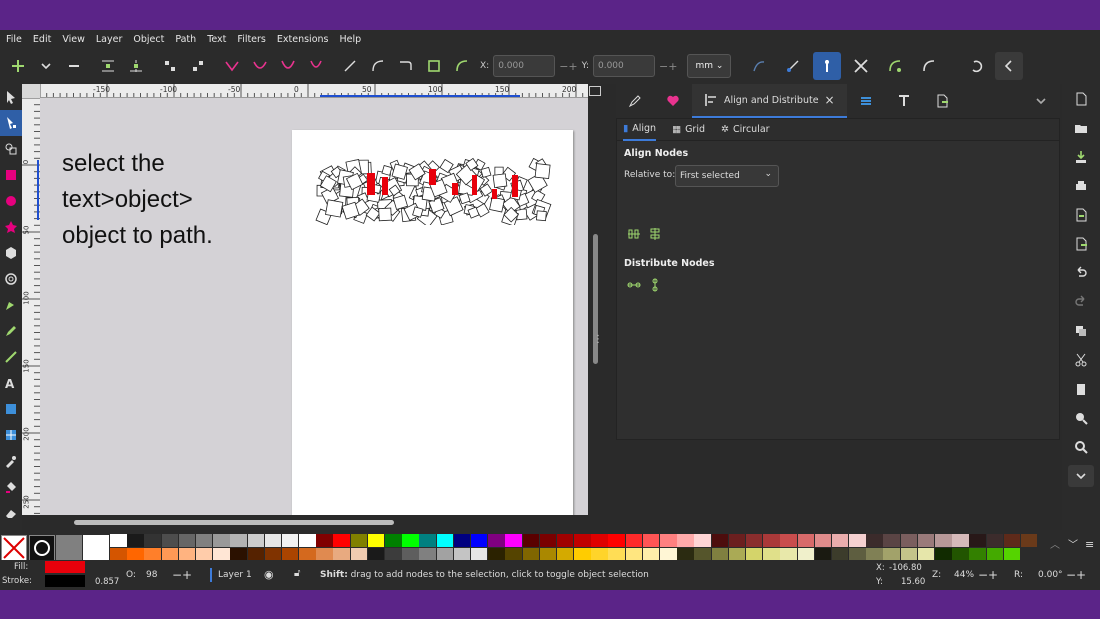 The height and width of the screenshot is (619, 1100). Describe the element at coordinates (11, 97) in the screenshot. I see `selector-tool-icon` at that location.